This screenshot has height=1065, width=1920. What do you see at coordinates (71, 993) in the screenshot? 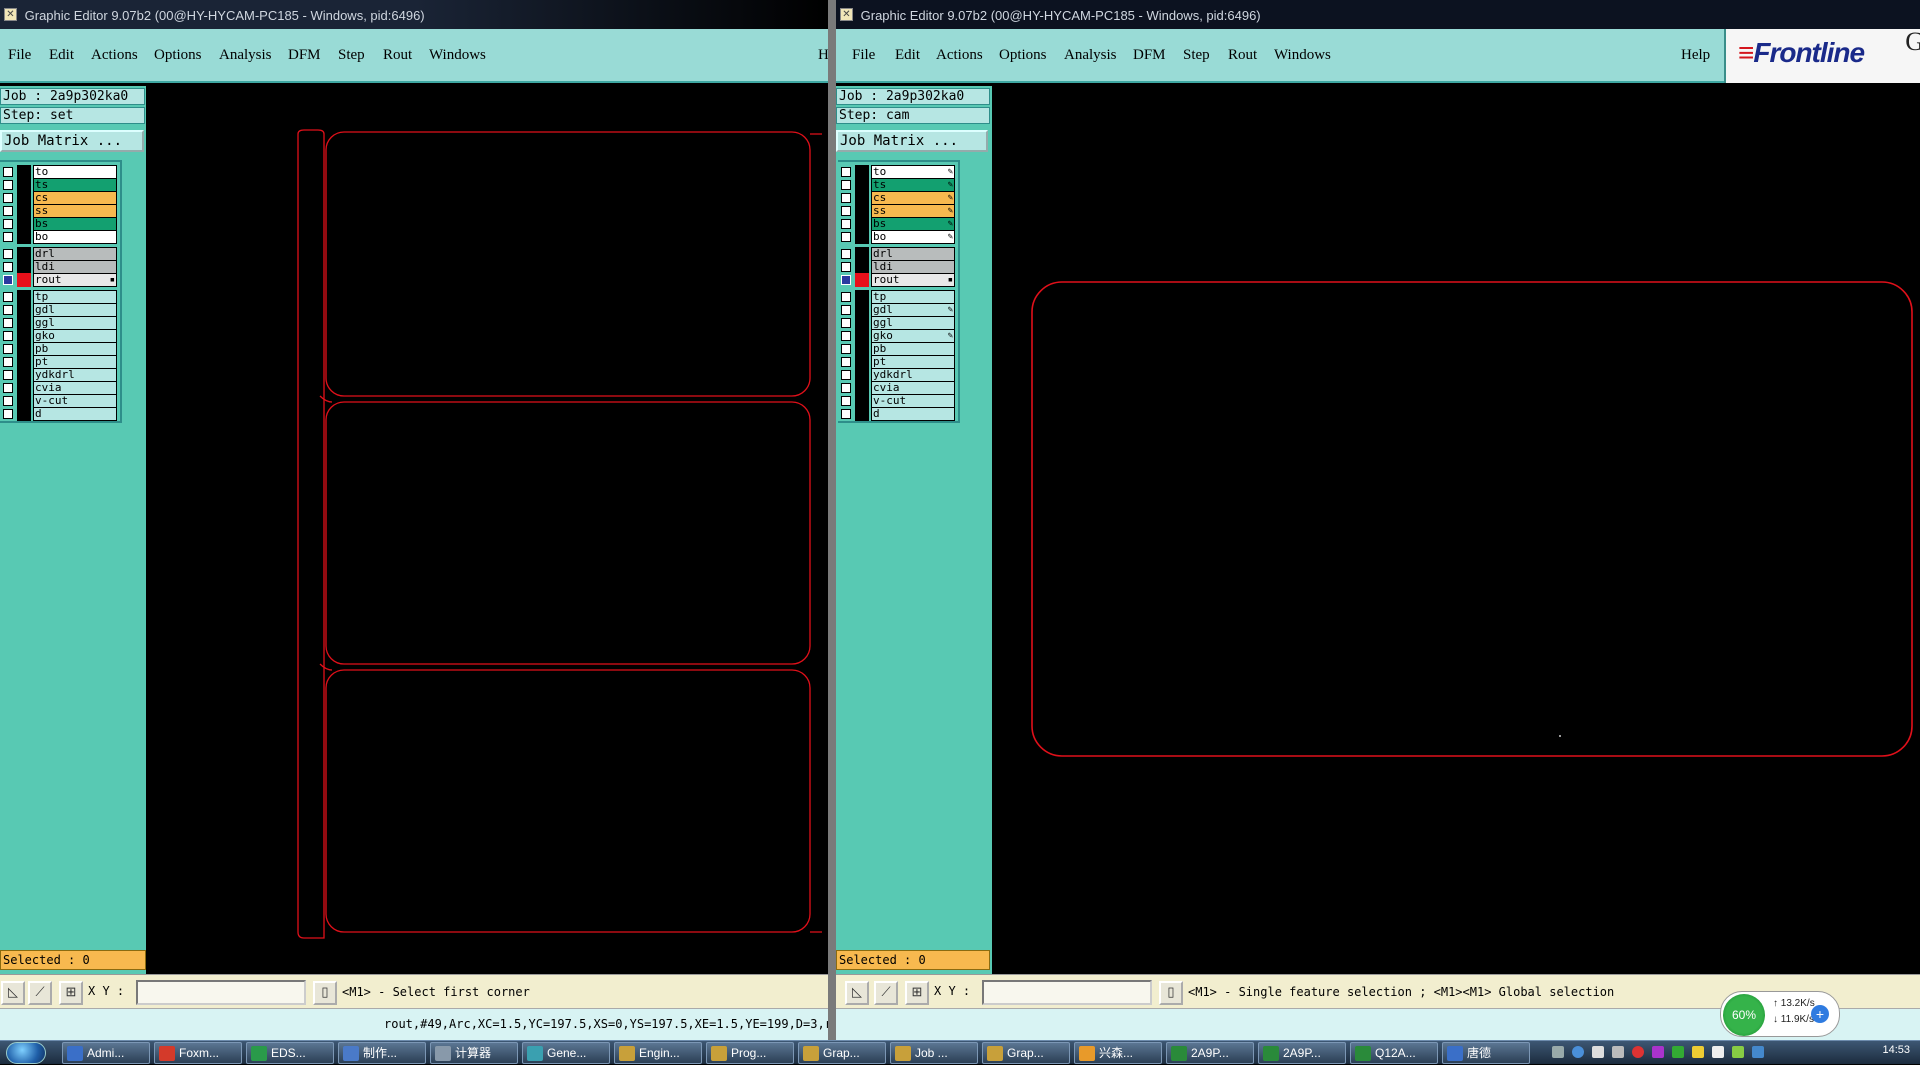
I see `grid-icon: ⊞` at bounding box center [71, 993].